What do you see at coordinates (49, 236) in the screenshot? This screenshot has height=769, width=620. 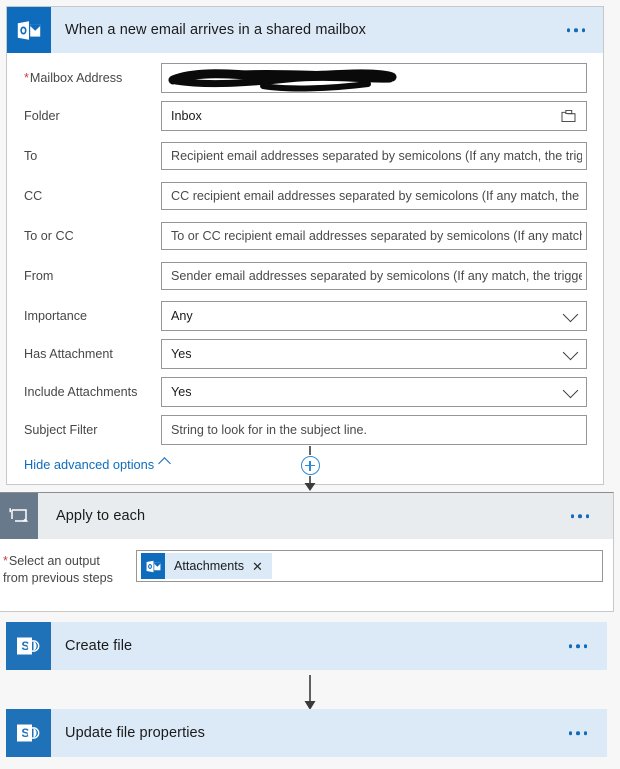 I see `label-to-or-cc: To or CC` at bounding box center [49, 236].